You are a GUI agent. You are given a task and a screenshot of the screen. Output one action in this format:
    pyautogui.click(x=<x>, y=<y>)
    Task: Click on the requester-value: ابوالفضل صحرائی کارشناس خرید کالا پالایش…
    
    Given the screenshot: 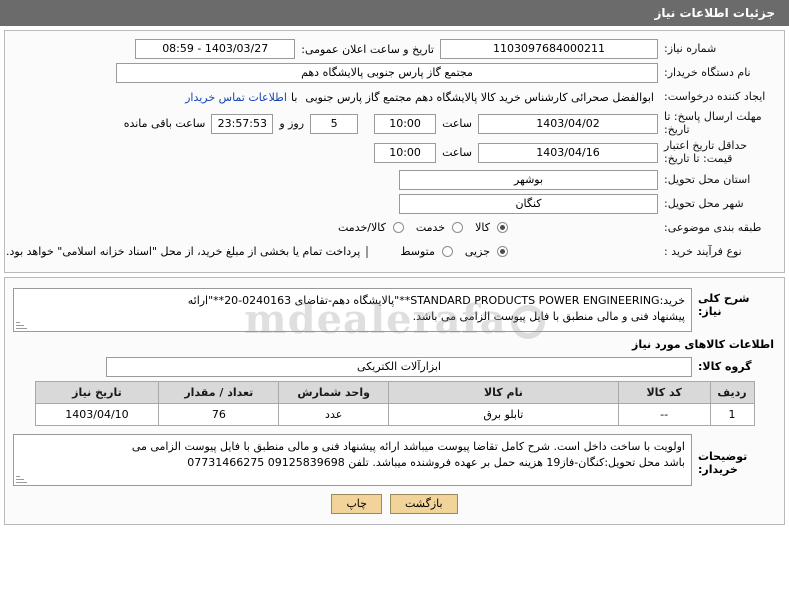 What is the action you would take?
    pyautogui.click(x=479, y=97)
    